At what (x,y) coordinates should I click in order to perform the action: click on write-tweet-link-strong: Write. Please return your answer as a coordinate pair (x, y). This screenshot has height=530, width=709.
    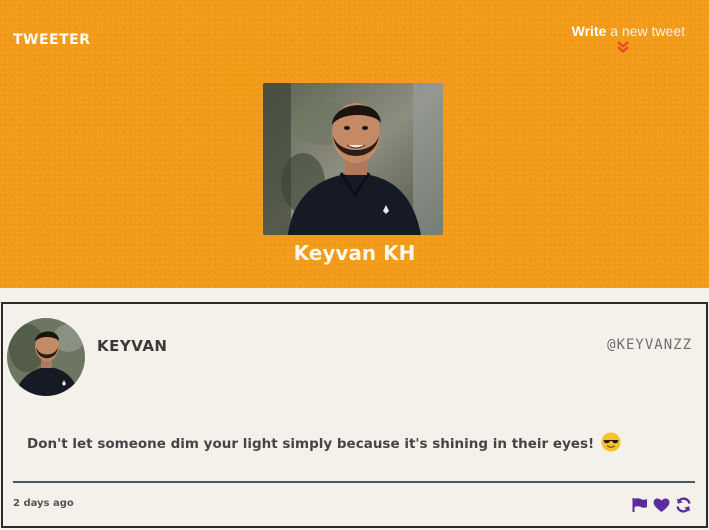
    Looking at the image, I should click on (589, 31).